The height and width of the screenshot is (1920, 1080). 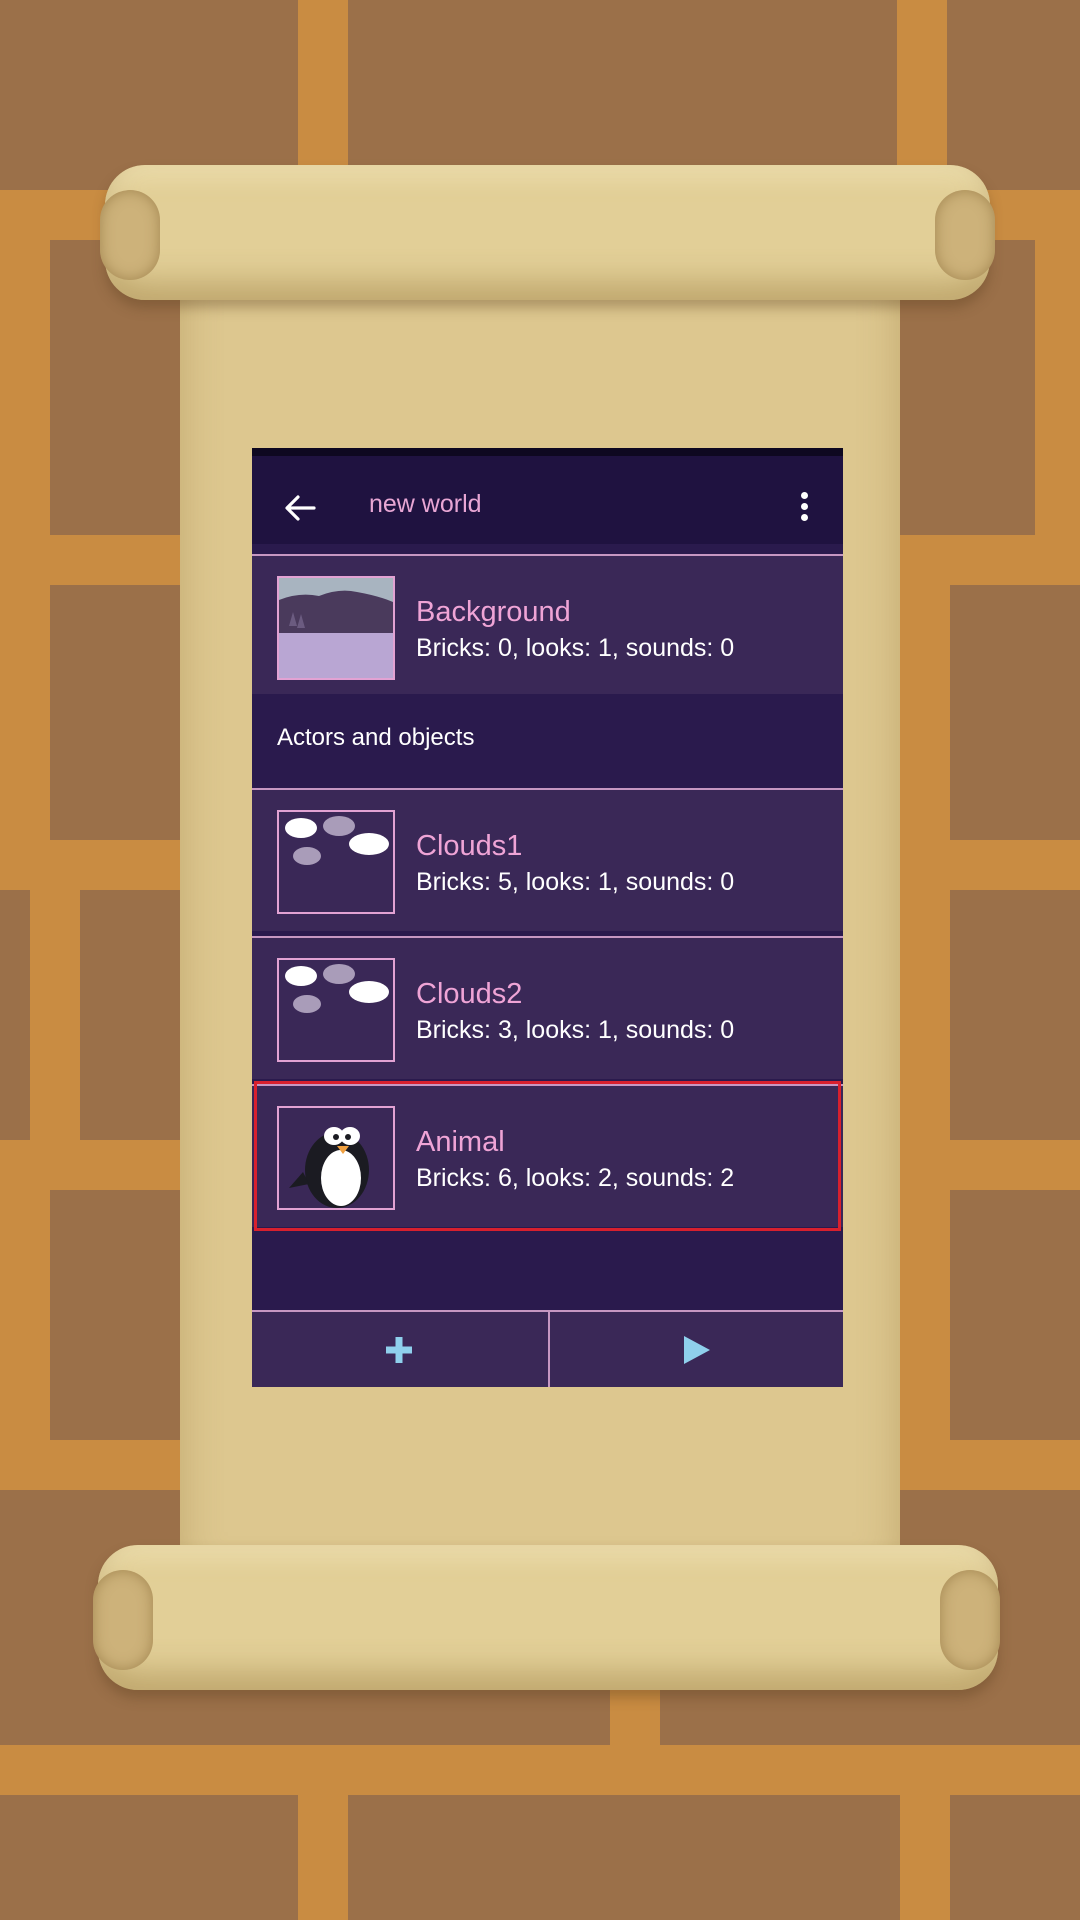 I want to click on object-name: Clouds1, so click(x=469, y=846).